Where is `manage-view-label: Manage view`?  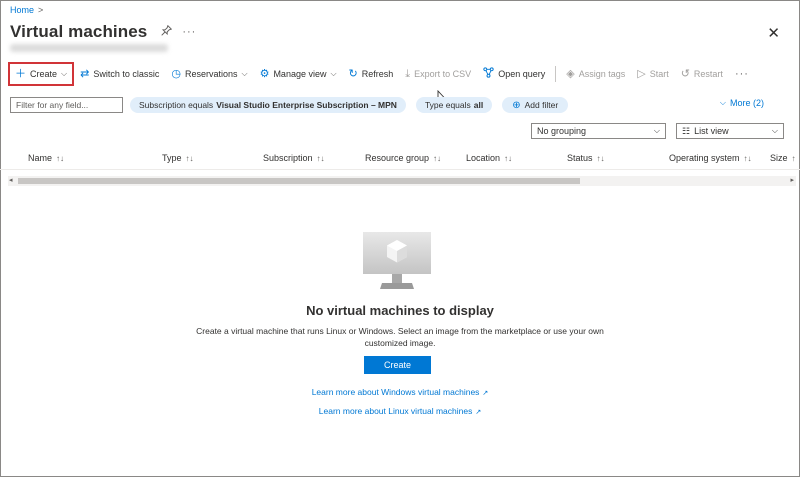
manage-view-label: Manage view is located at coordinates (300, 74).